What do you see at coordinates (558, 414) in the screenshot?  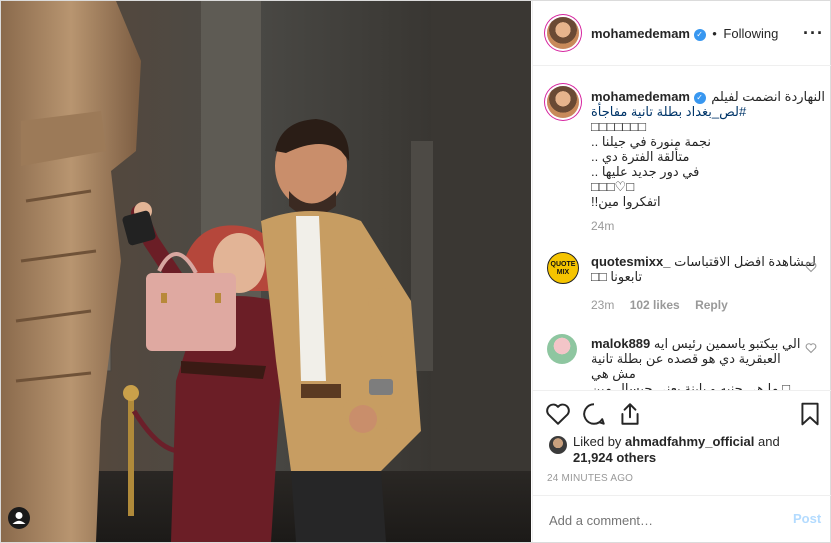 I see `like-heart-icon` at bounding box center [558, 414].